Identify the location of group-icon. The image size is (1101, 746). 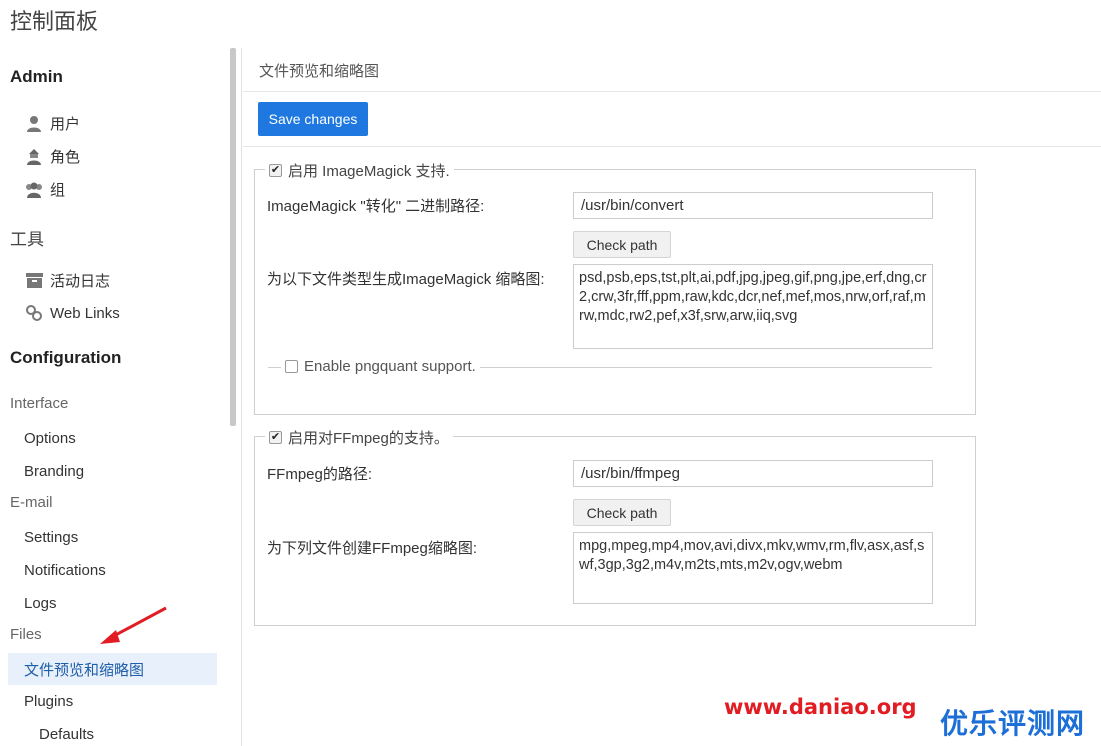
(34, 189).